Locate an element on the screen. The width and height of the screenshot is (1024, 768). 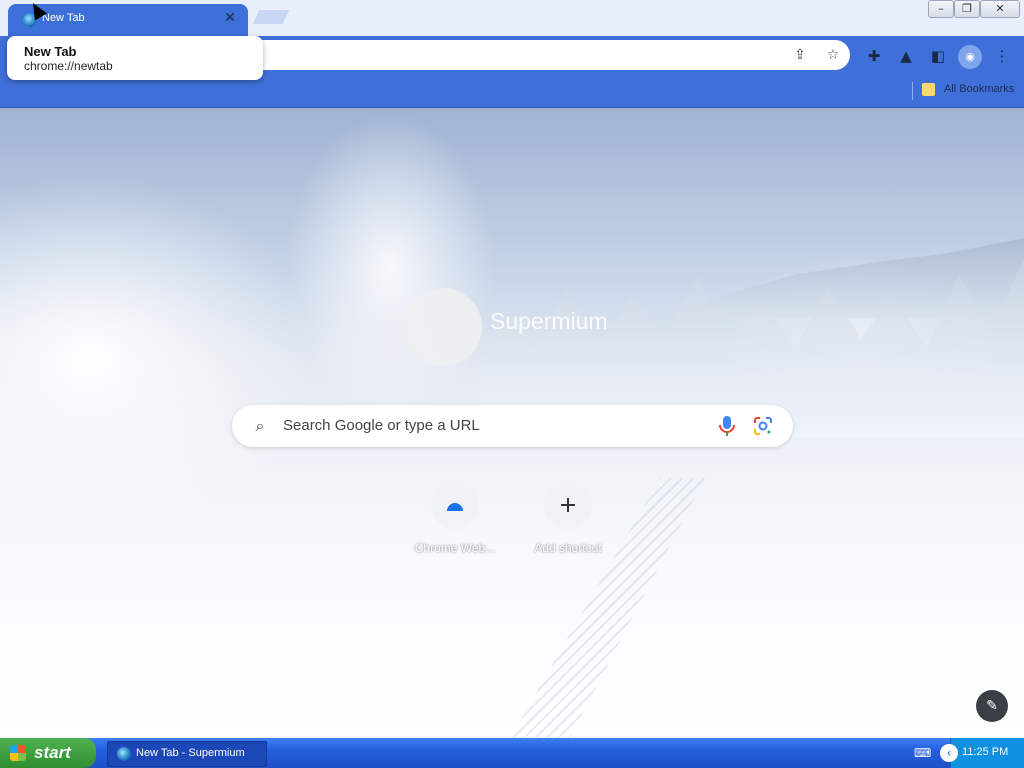
restore-button: ❐ is located at coordinates (967, 9).